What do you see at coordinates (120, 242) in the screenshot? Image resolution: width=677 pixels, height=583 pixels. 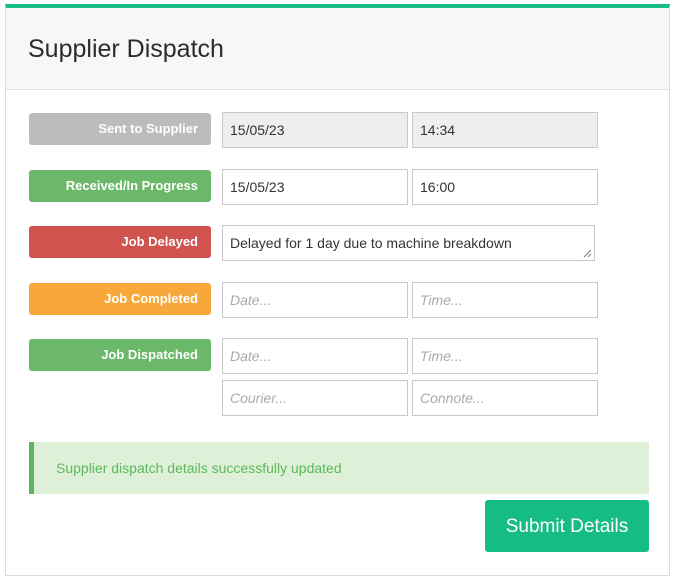 I see `job-delayed-label: Job Delayed` at bounding box center [120, 242].